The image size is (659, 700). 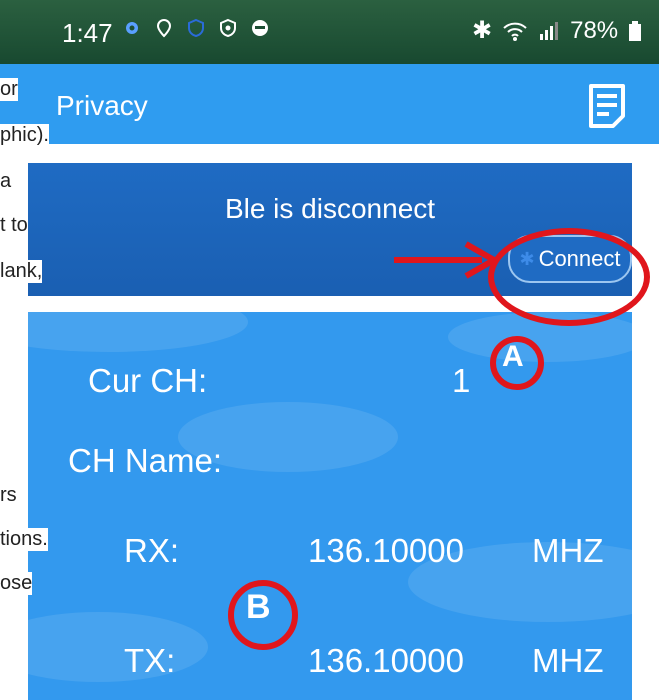 I want to click on edge-text-line: tions., so click(x=24, y=539).